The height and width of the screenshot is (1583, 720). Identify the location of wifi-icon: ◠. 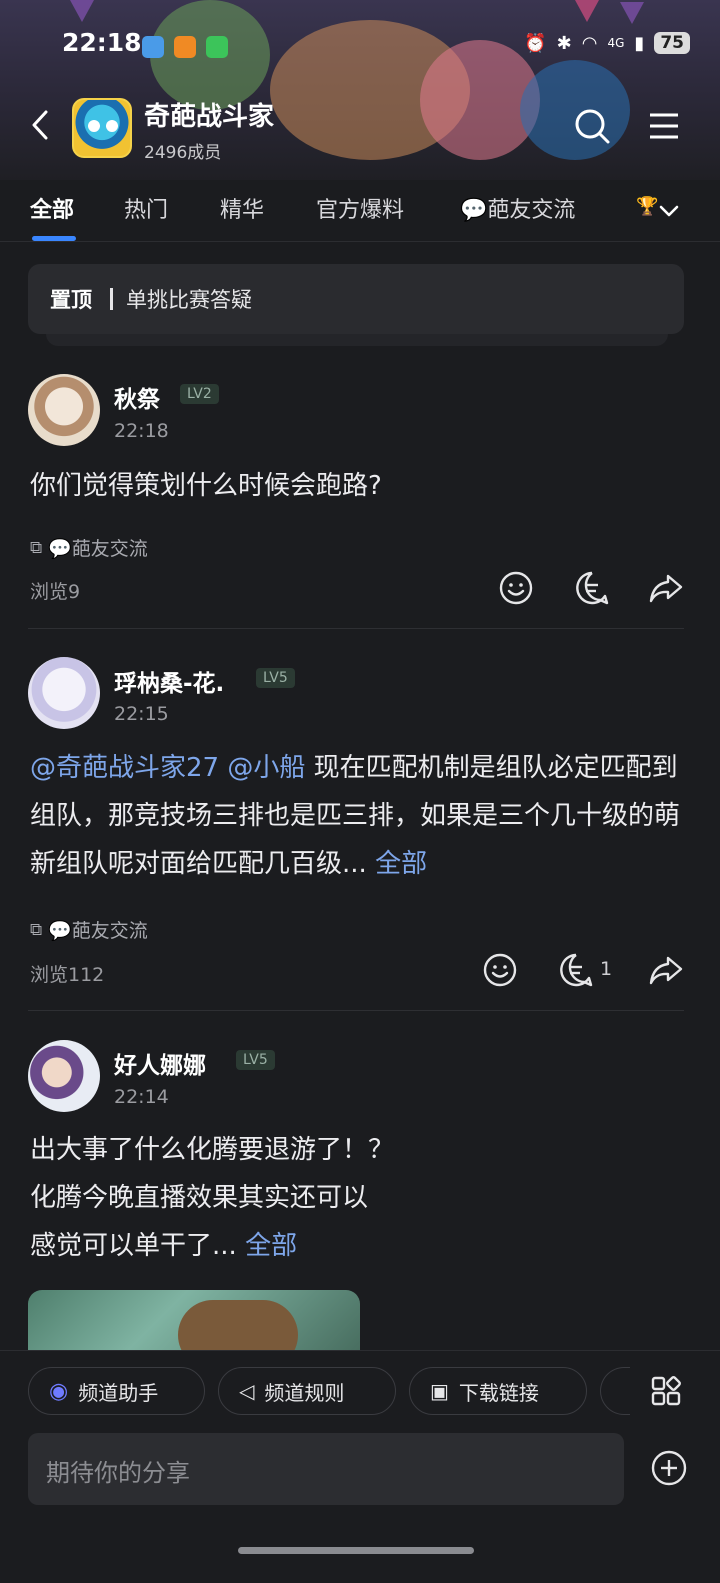
(589, 43).